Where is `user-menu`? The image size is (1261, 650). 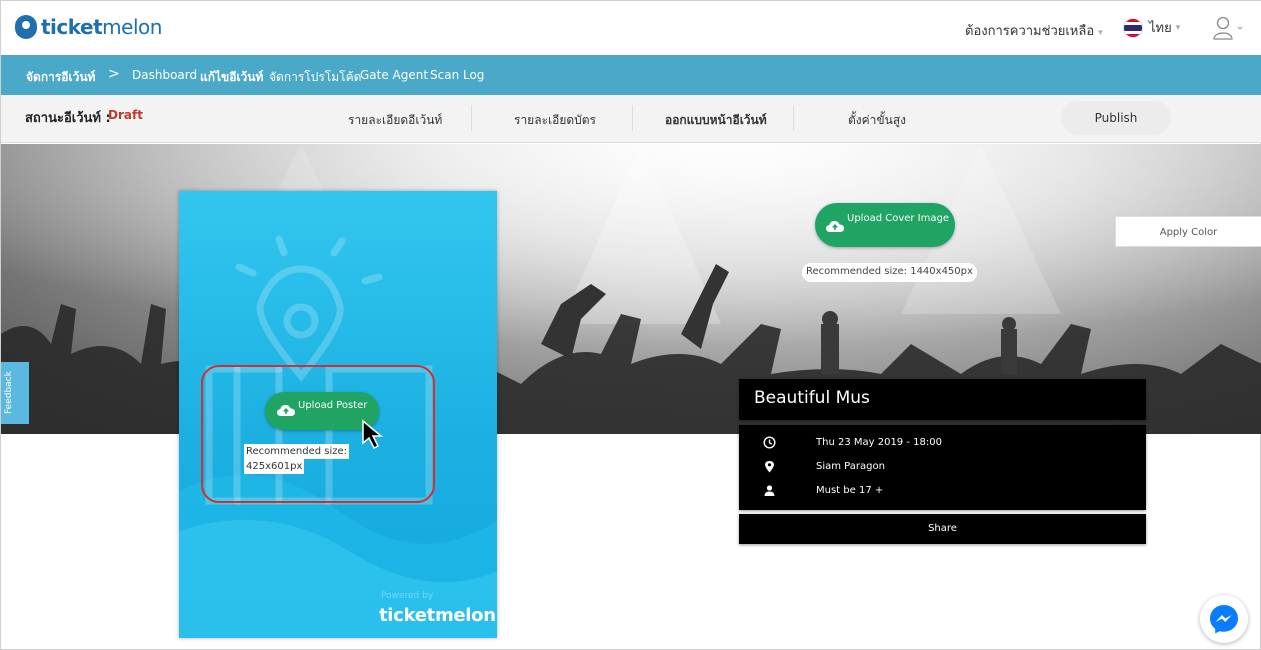 user-menu is located at coordinates (1228, 28).